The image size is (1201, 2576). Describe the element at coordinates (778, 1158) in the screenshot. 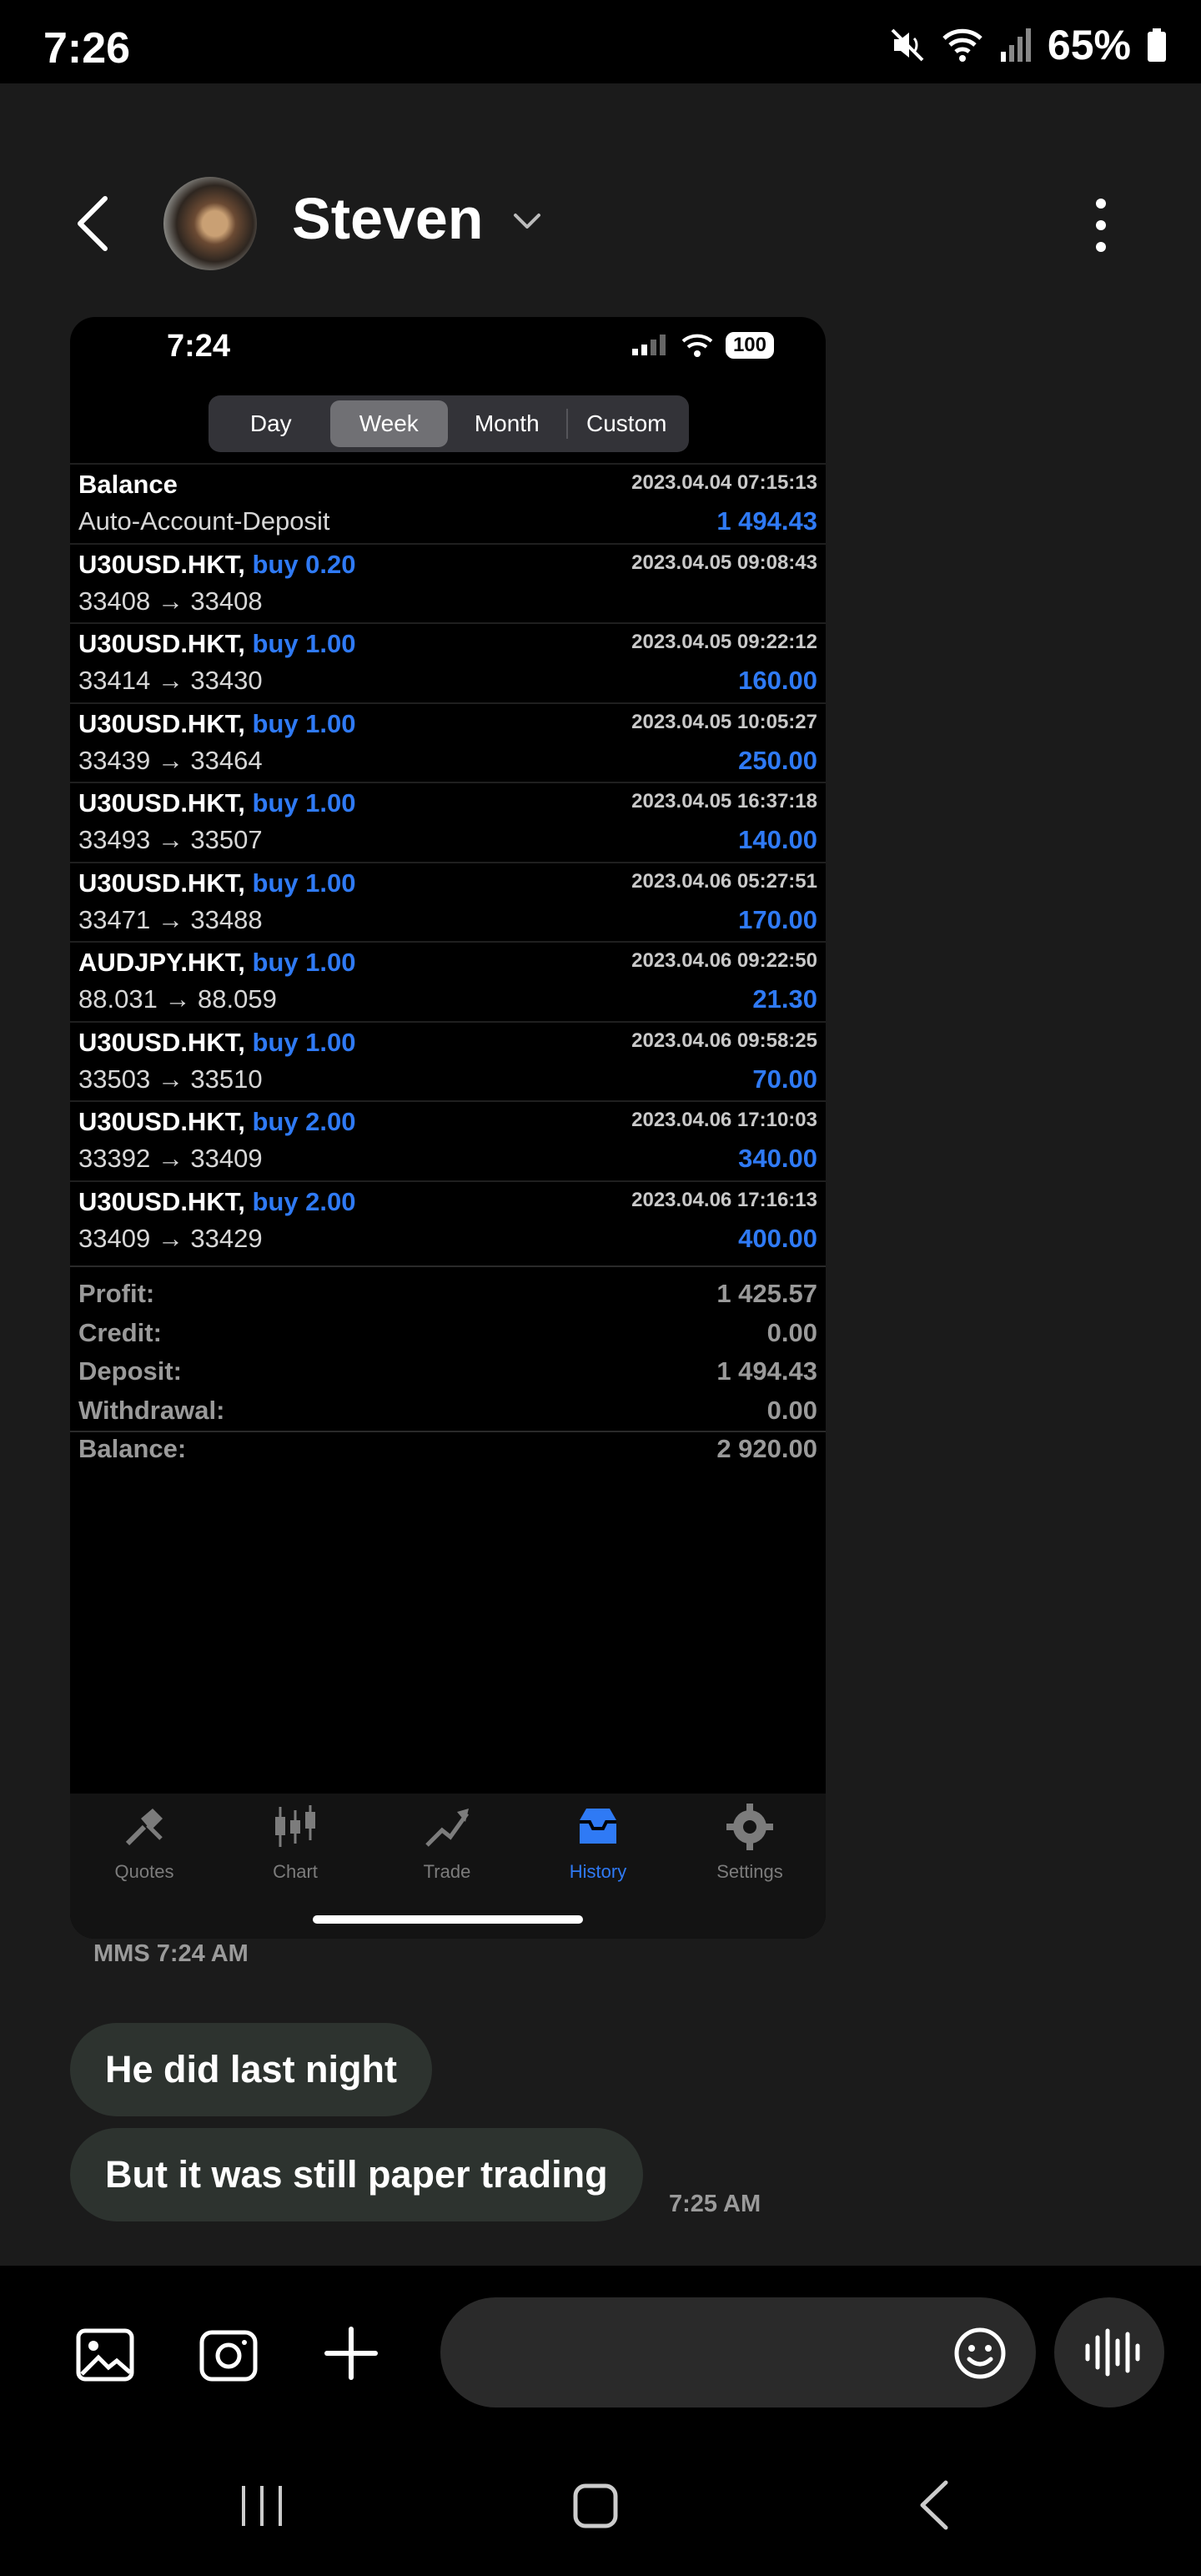

I see `row-amount: 340.00` at that location.